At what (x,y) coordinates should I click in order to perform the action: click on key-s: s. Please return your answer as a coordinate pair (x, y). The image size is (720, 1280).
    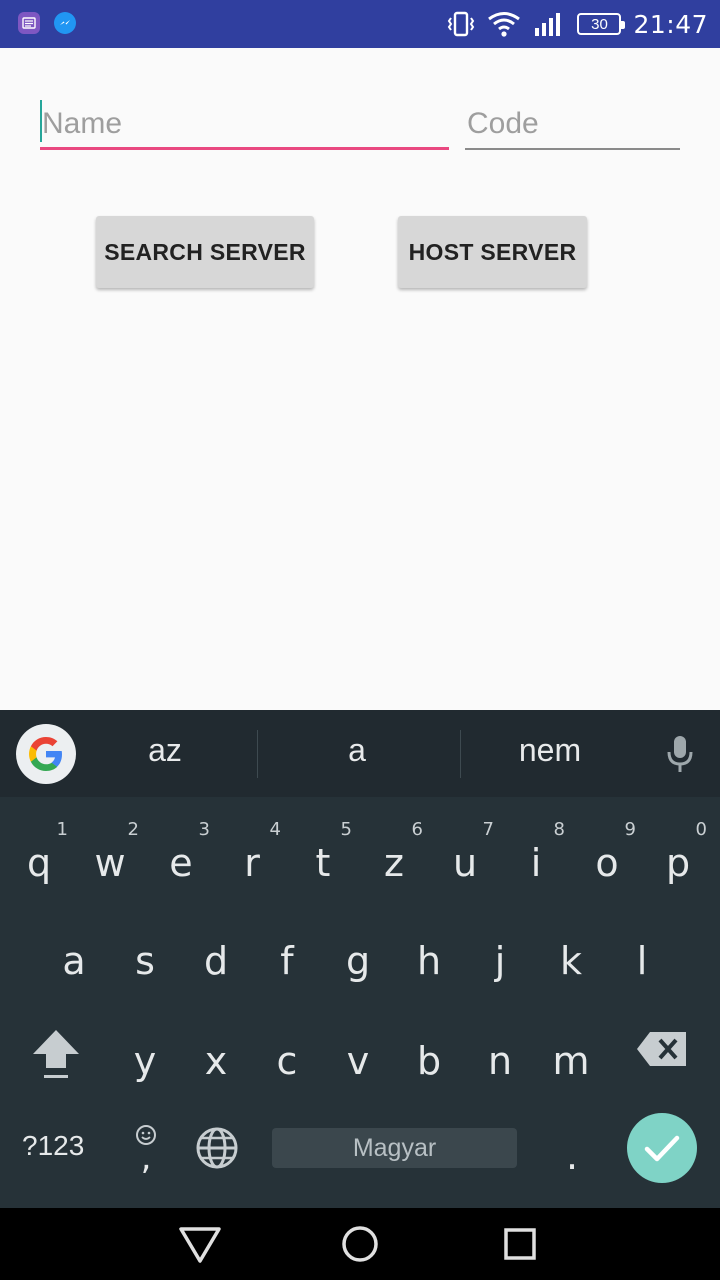
    Looking at the image, I should click on (145, 958).